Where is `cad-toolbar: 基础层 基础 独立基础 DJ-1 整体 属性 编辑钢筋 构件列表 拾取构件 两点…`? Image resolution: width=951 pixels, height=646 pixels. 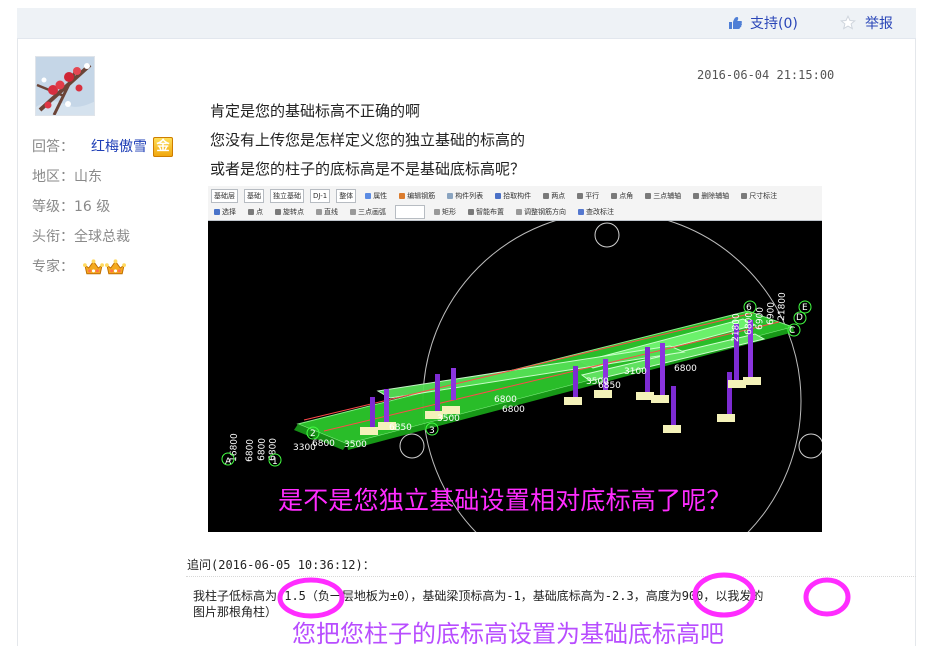 cad-toolbar: 基础层 基础 独立基础 DJ-1 整体 属性 编辑钢筋 构件列表 拾取构件 两点… is located at coordinates (515, 203).